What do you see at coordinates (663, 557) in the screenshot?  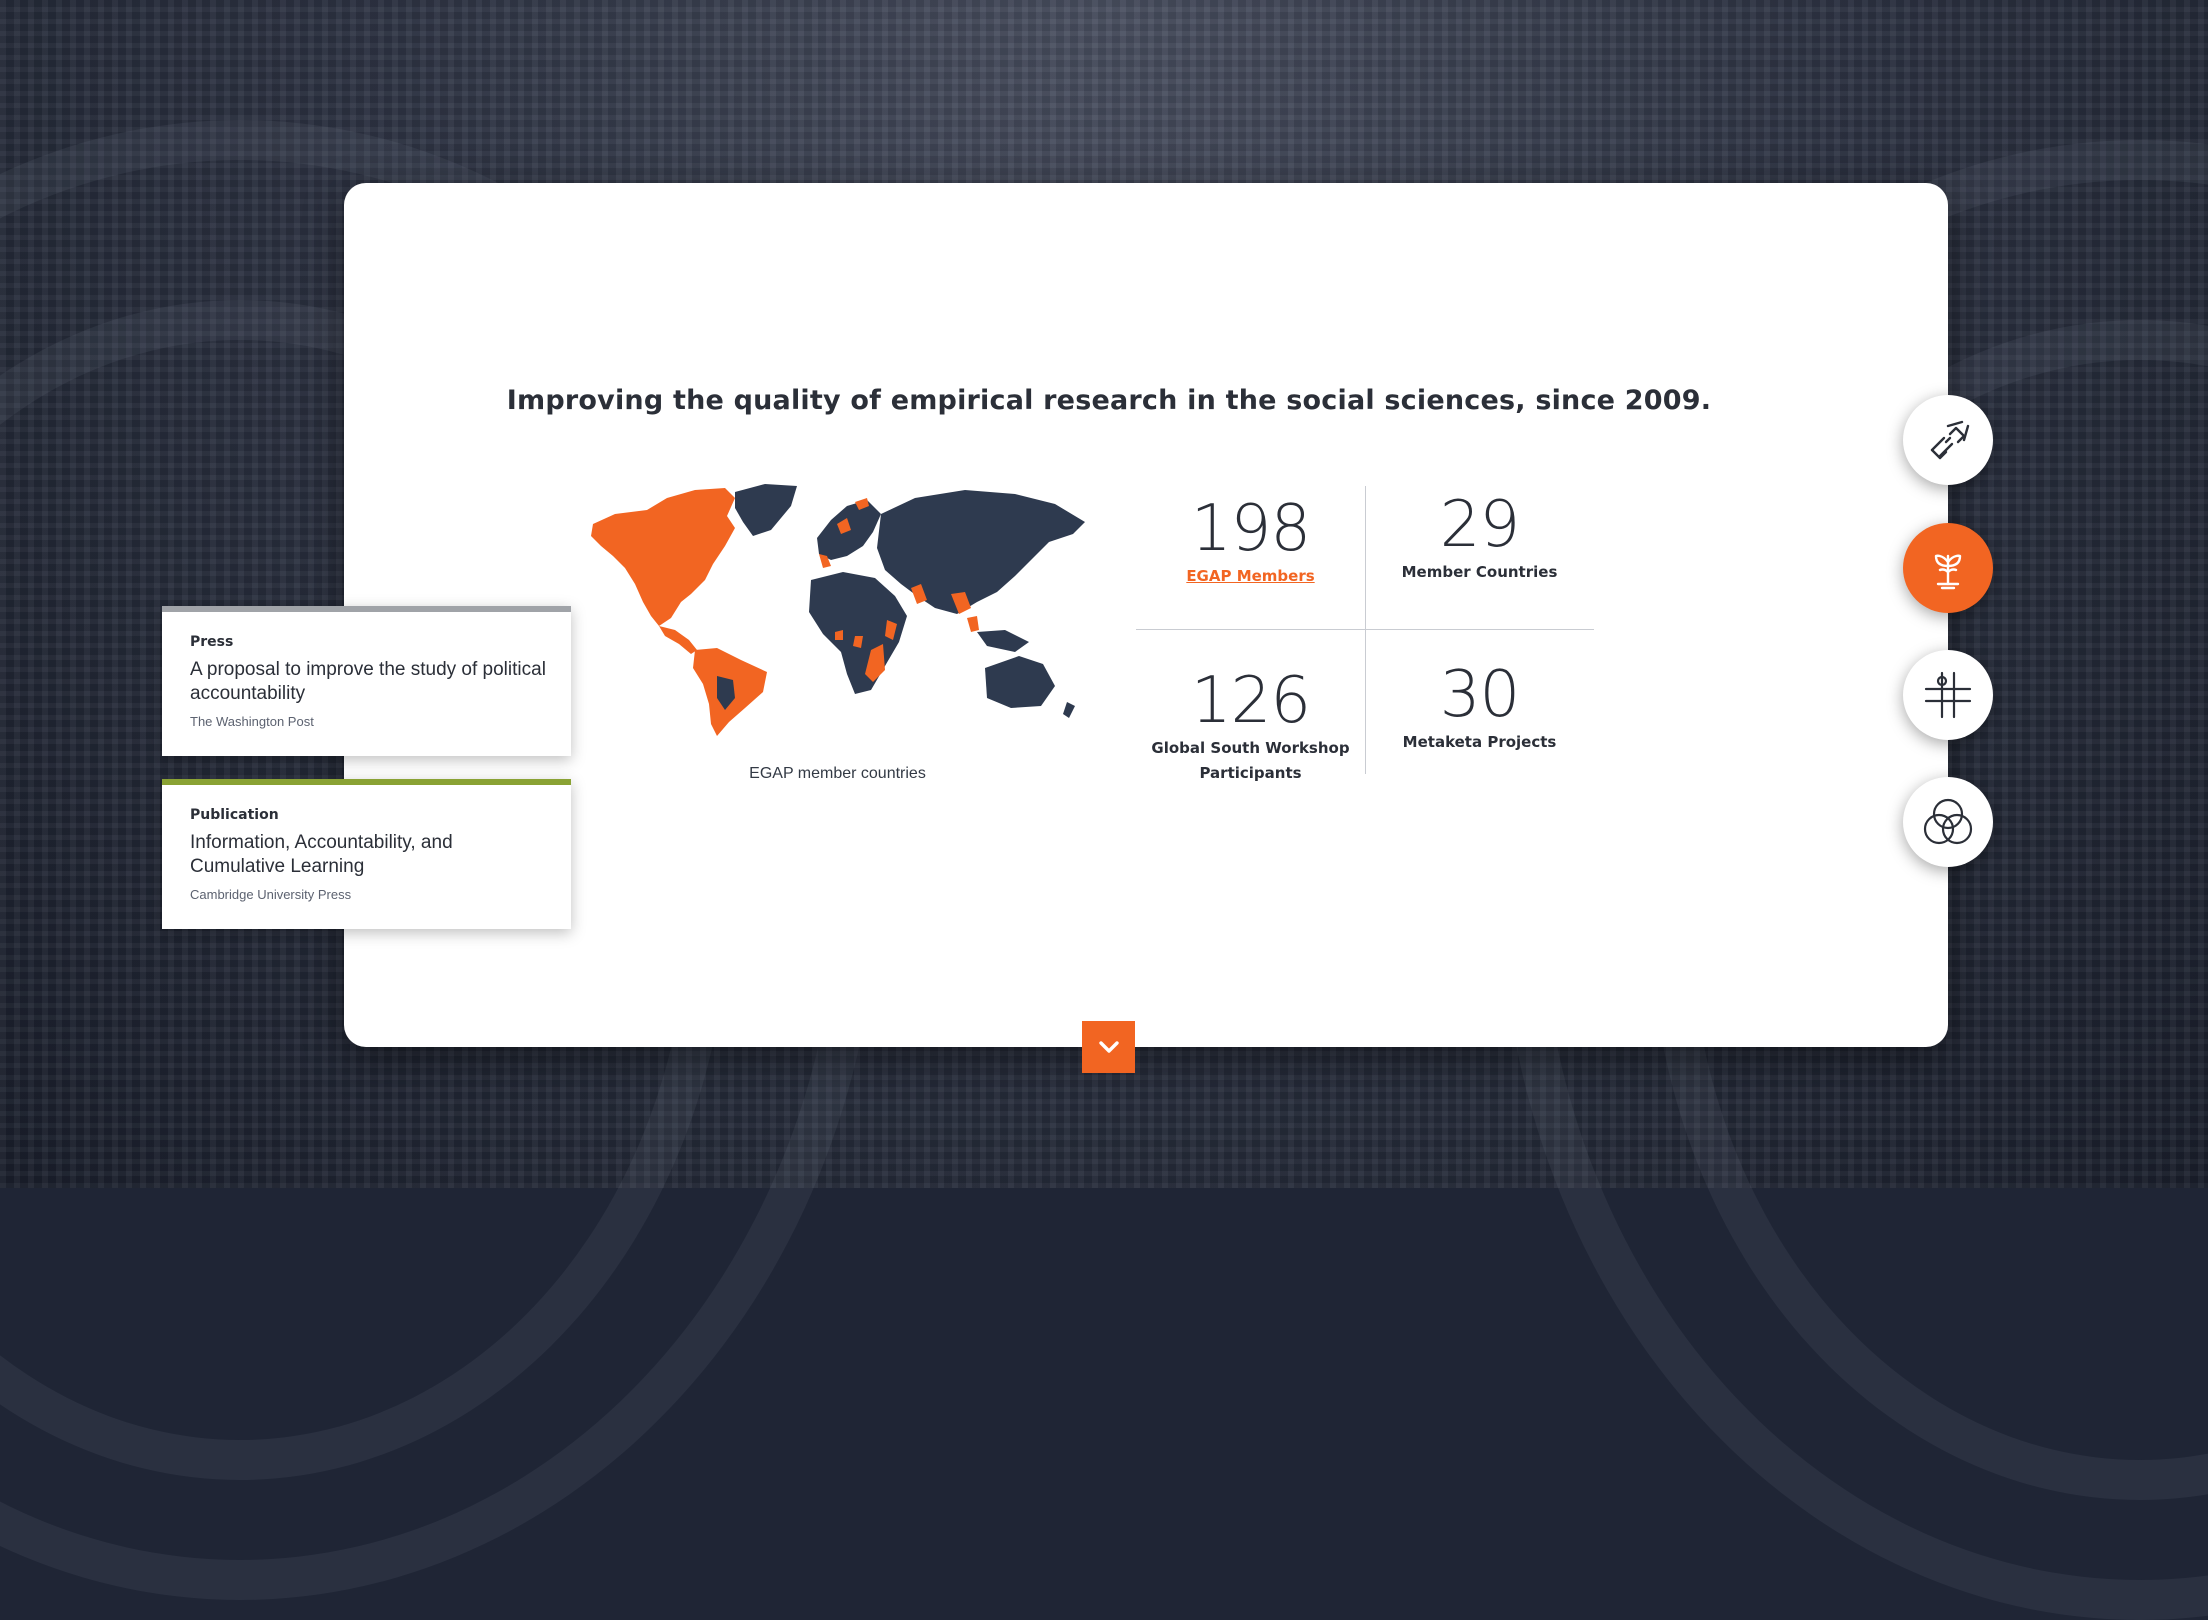 I see `map-north-america` at bounding box center [663, 557].